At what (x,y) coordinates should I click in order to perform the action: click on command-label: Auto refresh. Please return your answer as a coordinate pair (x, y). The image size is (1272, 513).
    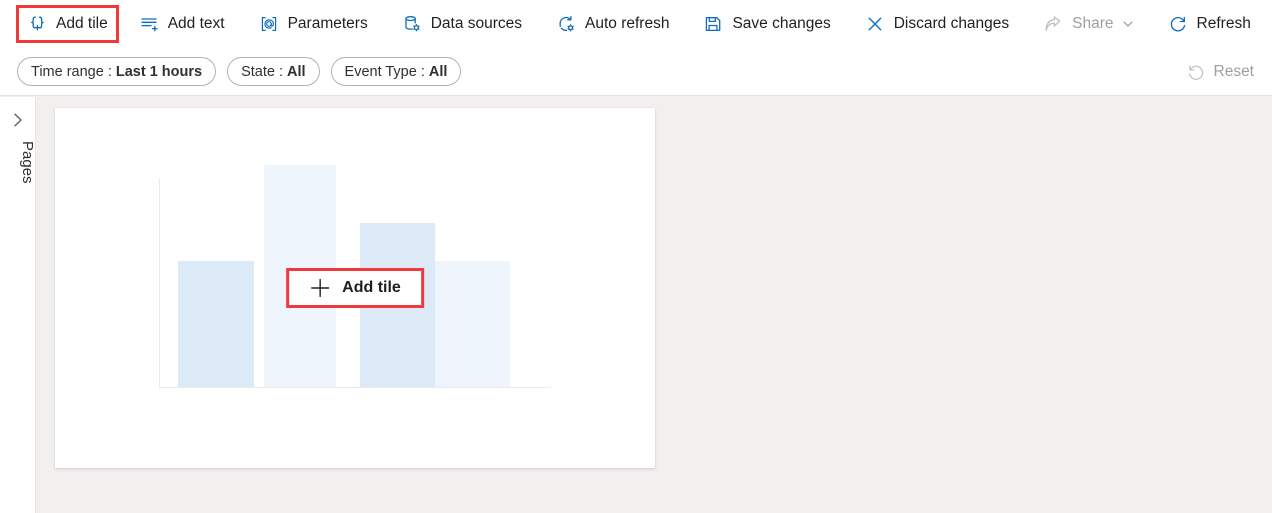
    Looking at the image, I should click on (627, 23).